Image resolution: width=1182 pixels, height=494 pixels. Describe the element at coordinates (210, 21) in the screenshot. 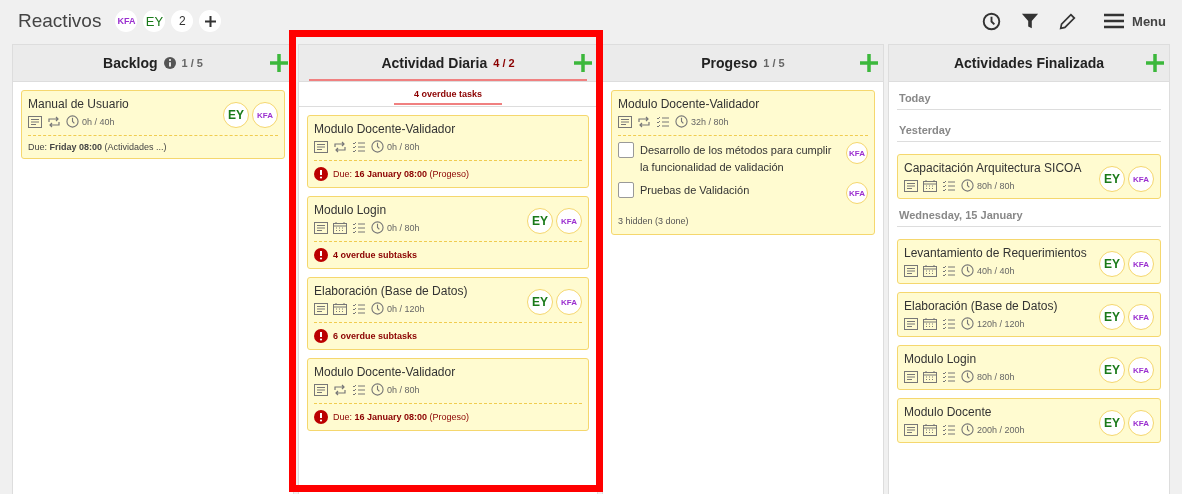

I see `add-member-button` at that location.